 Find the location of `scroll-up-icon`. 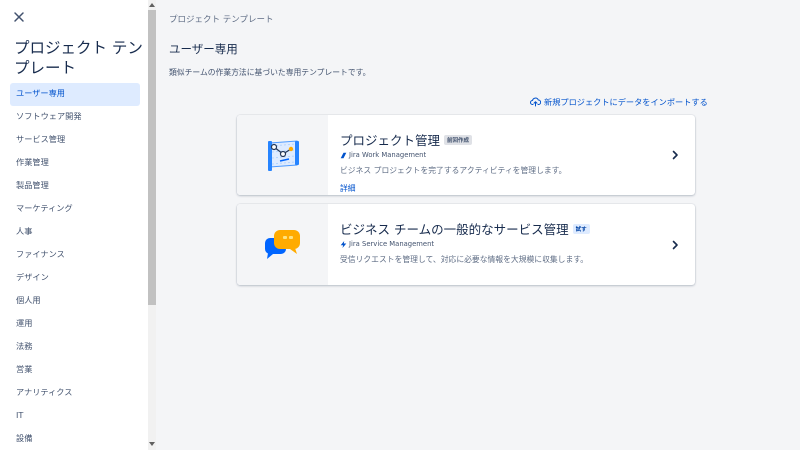

scroll-up-icon is located at coordinates (152, 5).